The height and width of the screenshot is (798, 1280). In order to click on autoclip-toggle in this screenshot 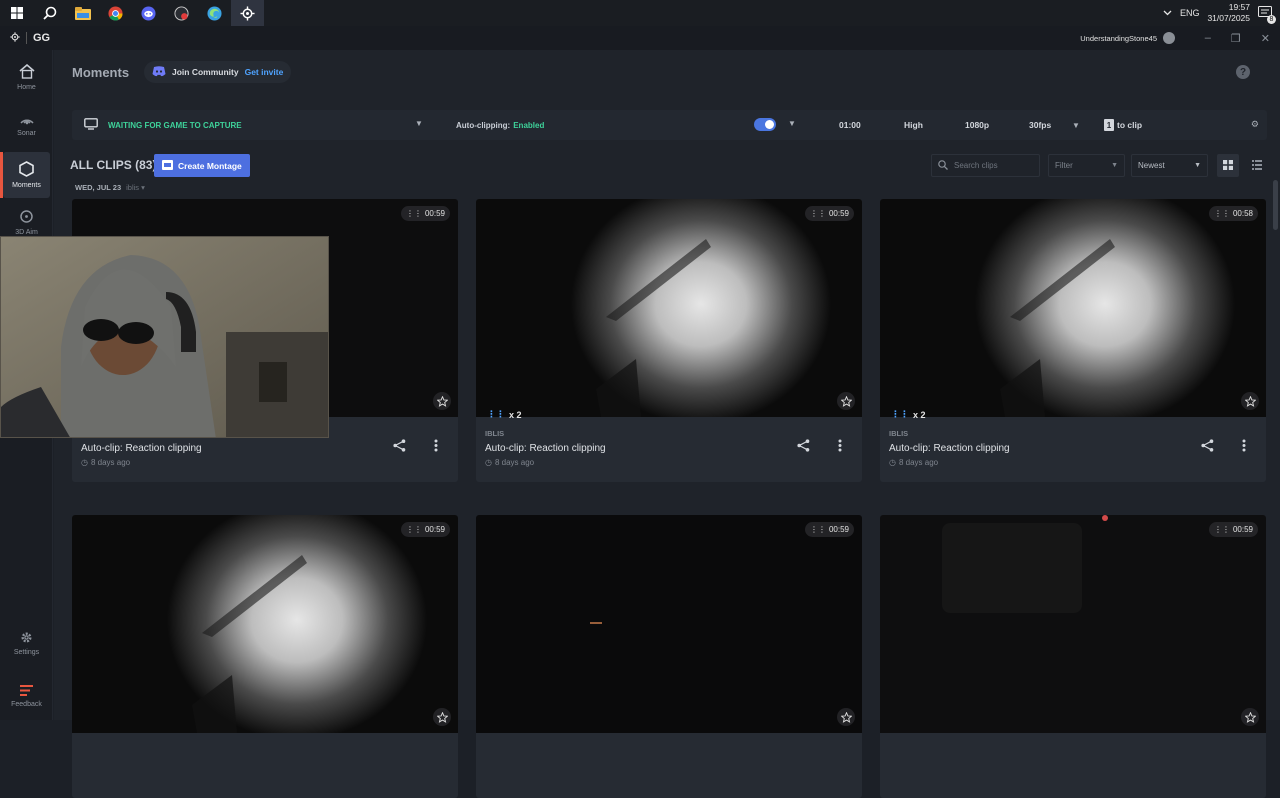, I will do `click(765, 124)`.